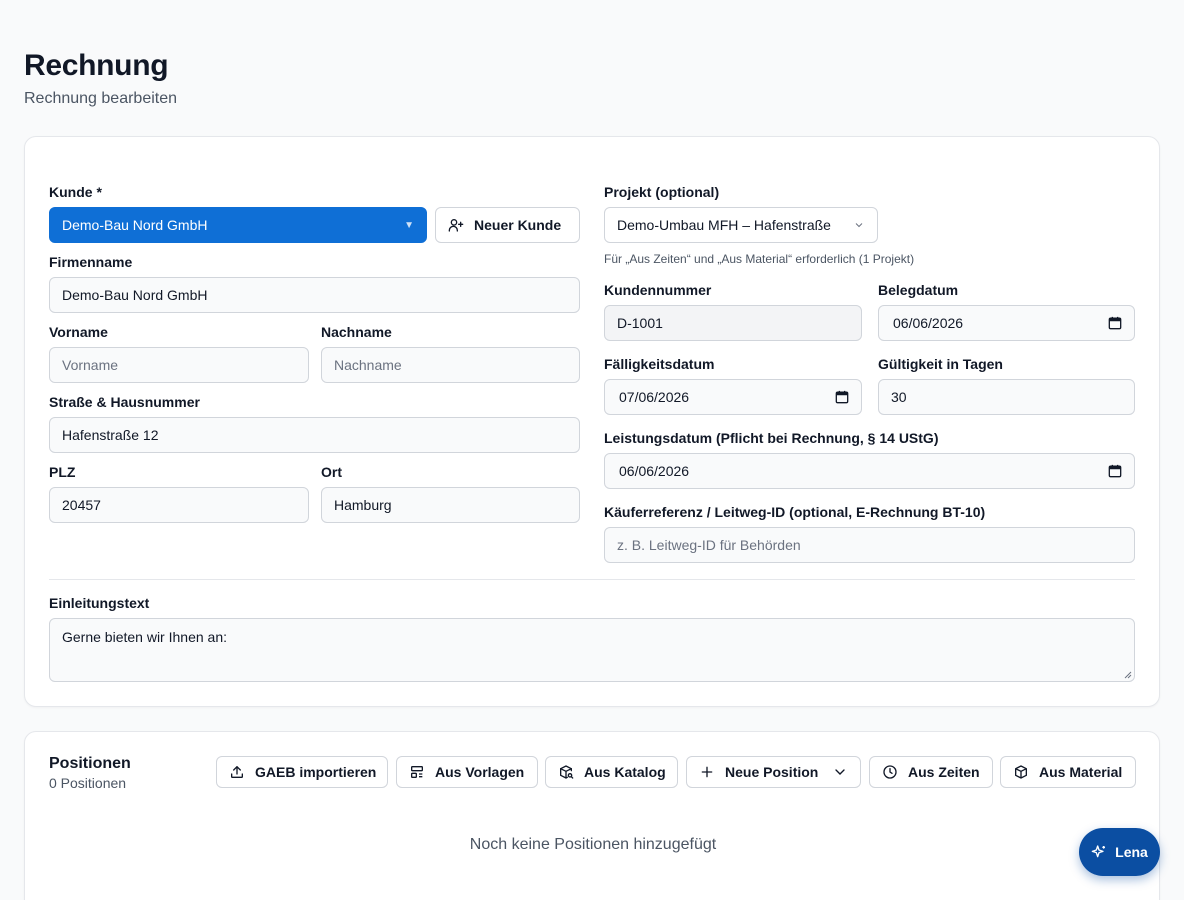 The image size is (1184, 900). I want to click on gueltigkeit-label: Gültigkeit in Tagen, so click(940, 364).